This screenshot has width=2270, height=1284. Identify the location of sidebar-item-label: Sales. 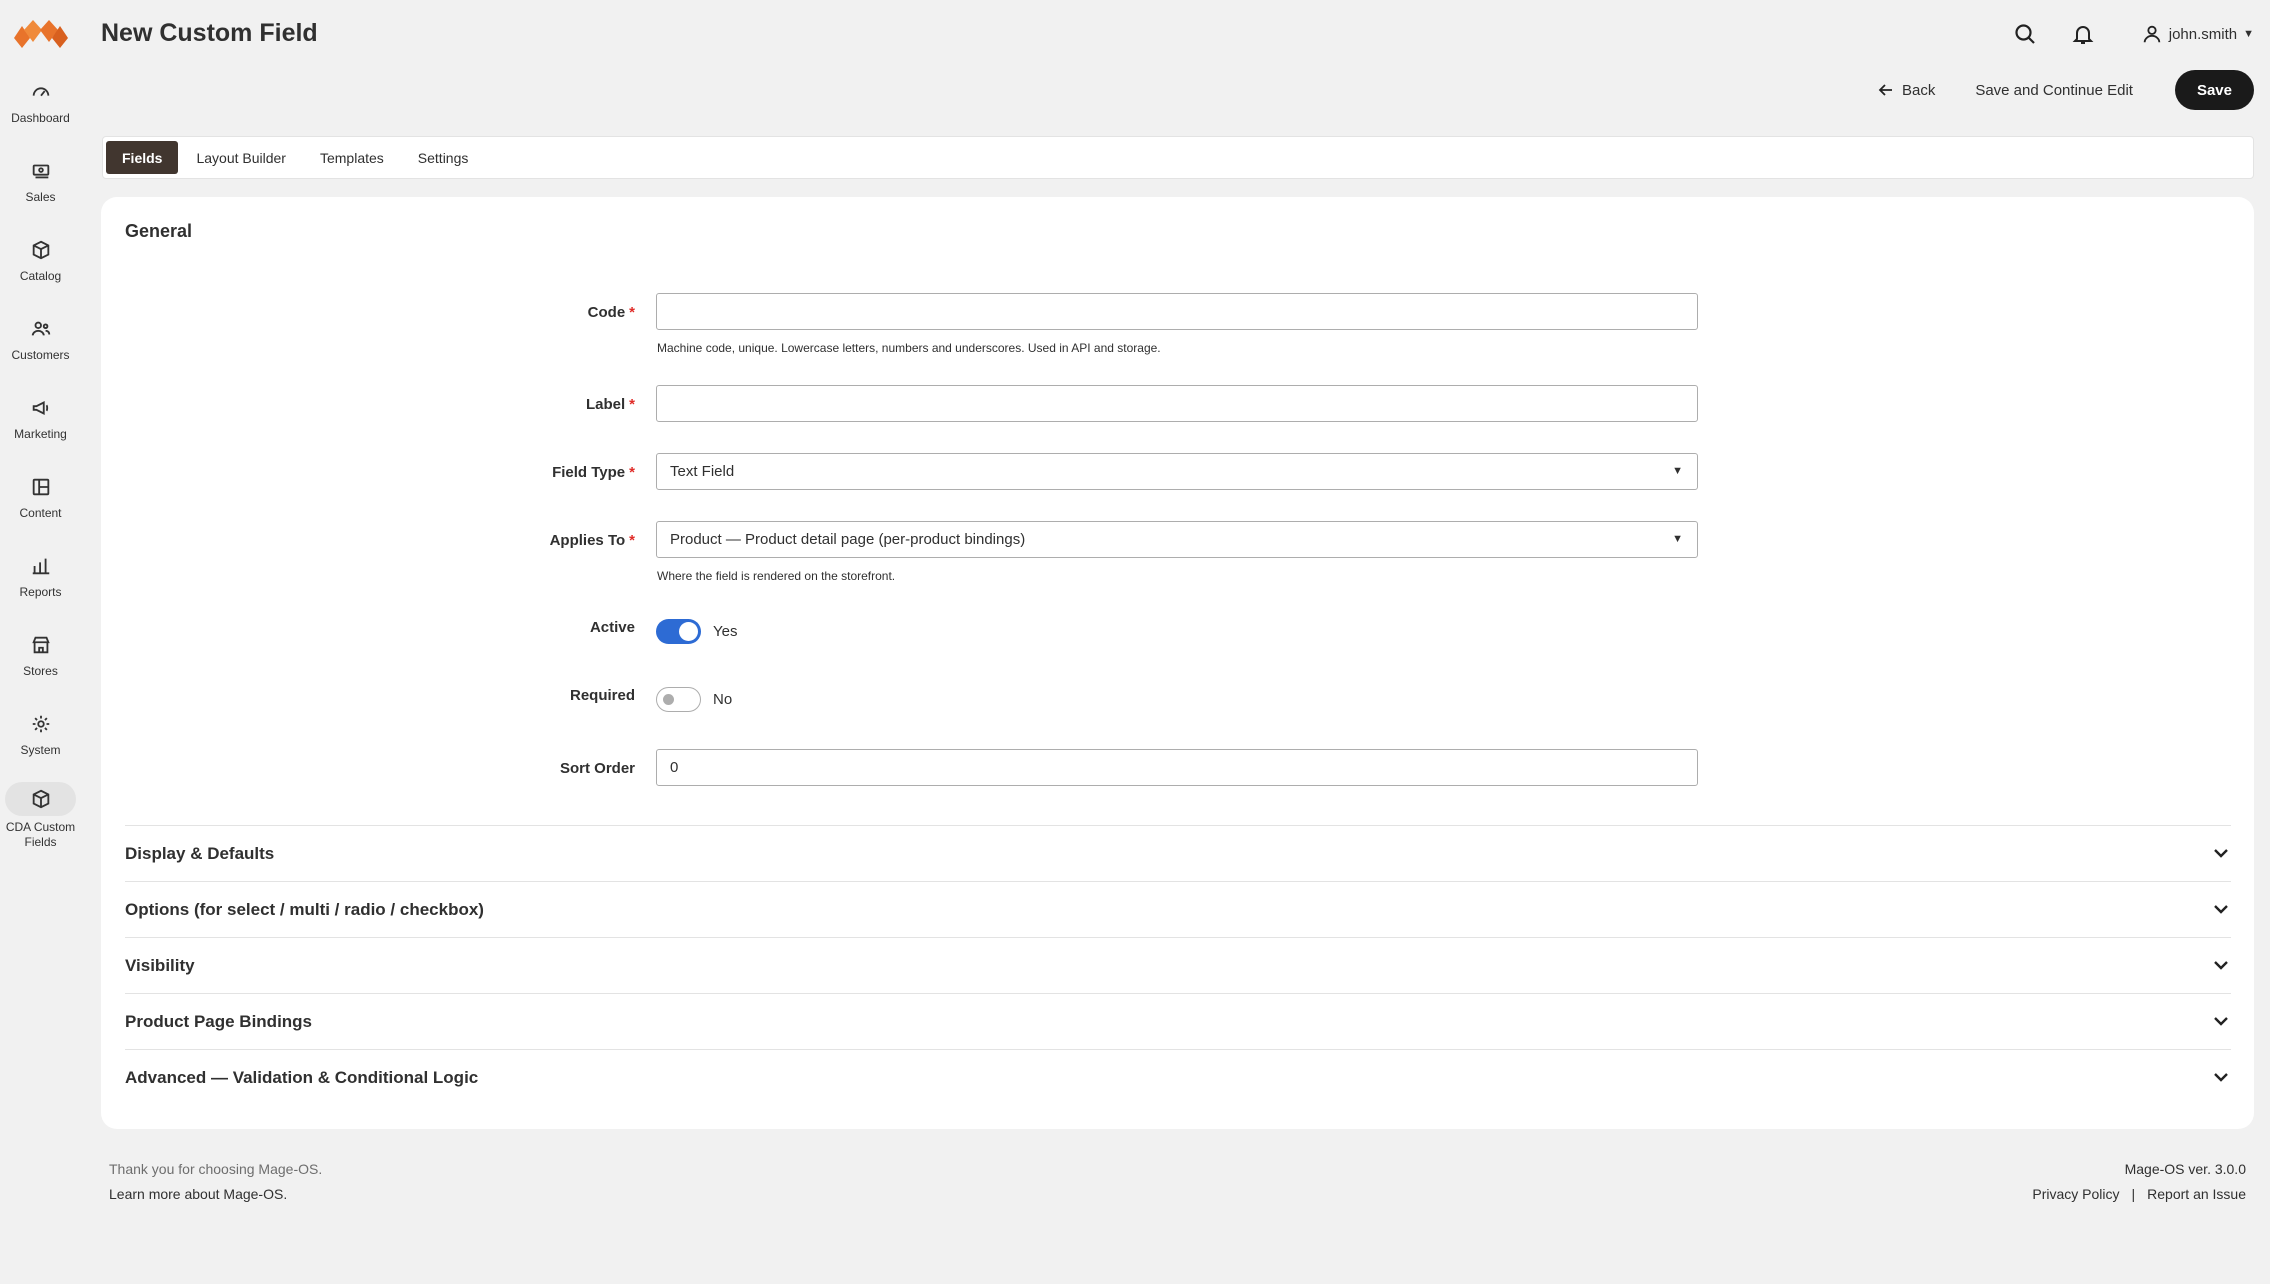
(40, 197).